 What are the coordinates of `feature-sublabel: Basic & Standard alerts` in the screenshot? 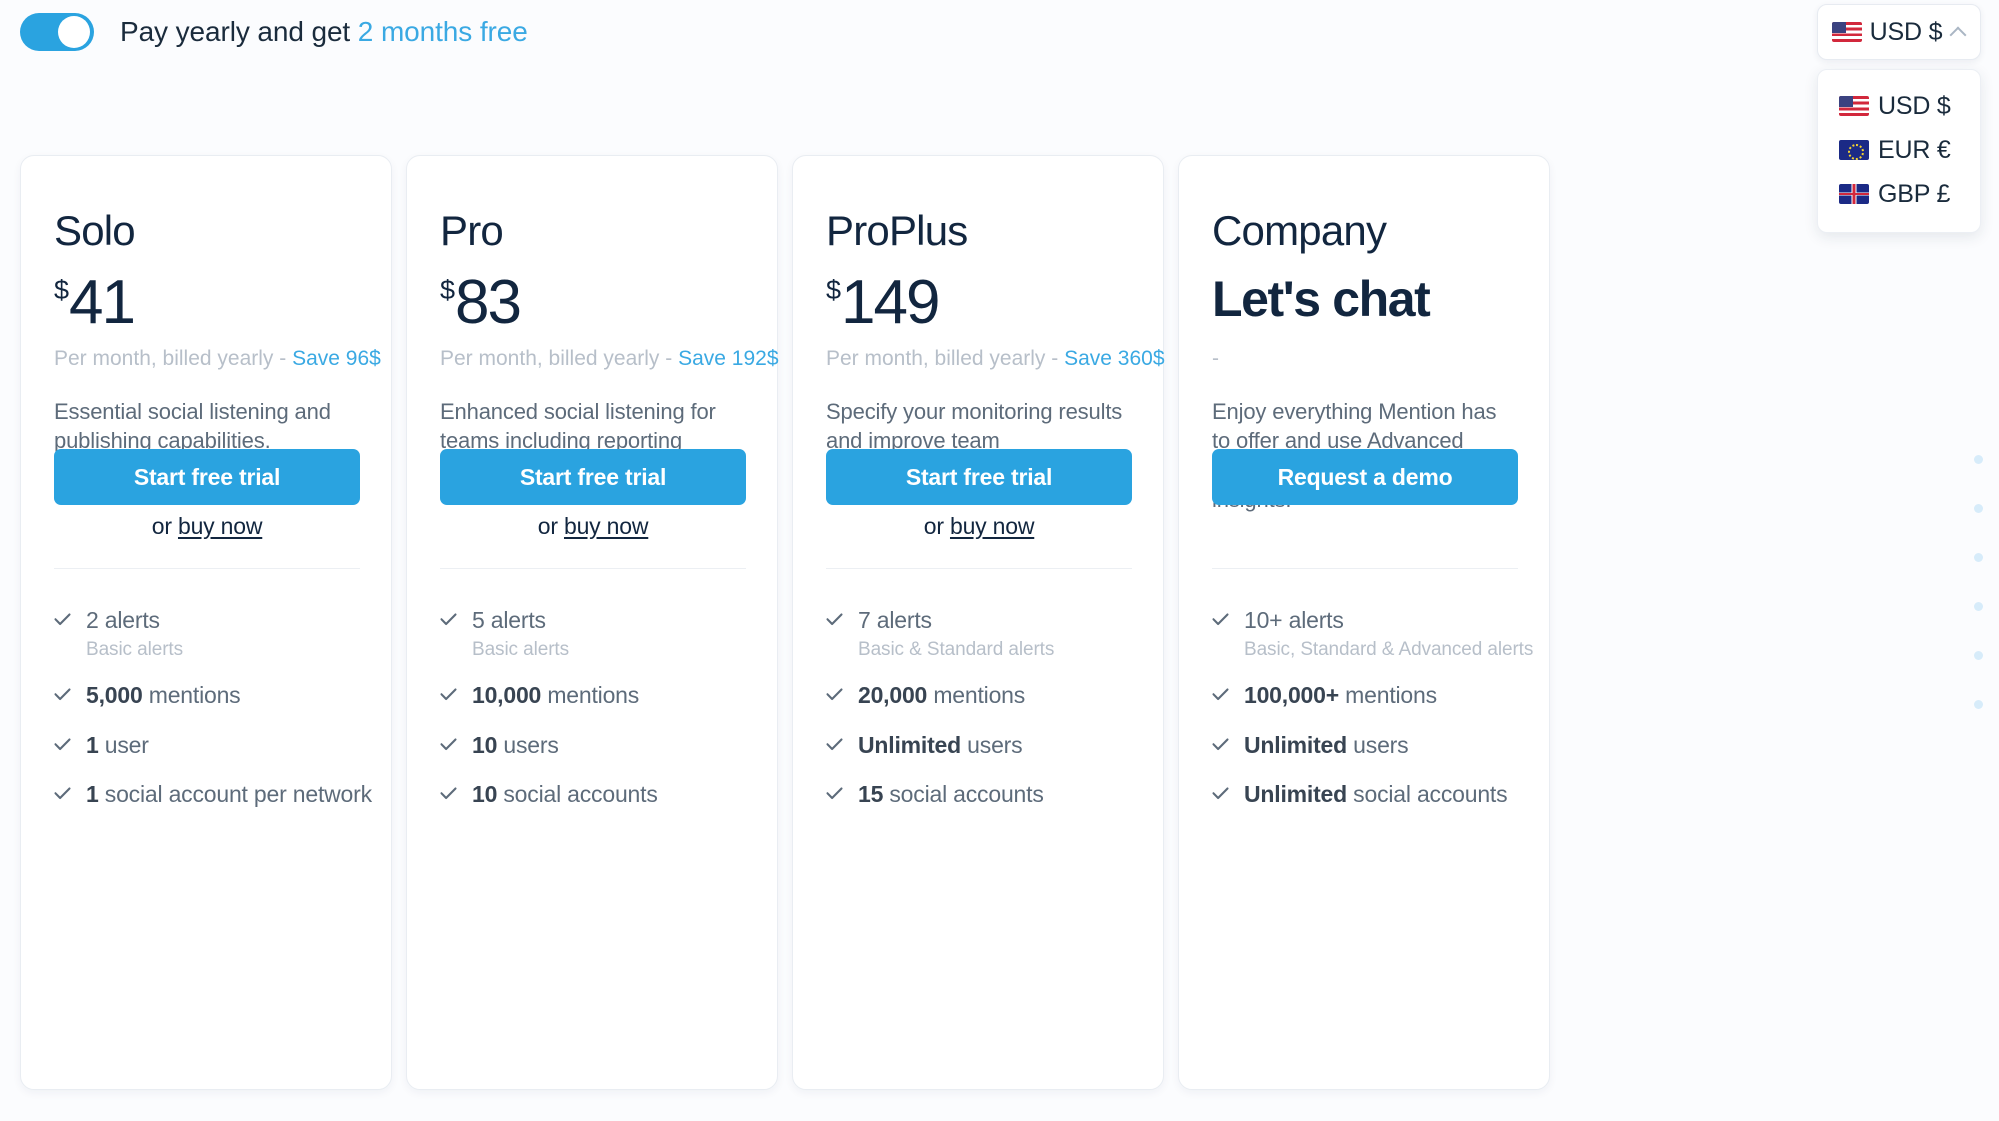 It's located at (956, 650).